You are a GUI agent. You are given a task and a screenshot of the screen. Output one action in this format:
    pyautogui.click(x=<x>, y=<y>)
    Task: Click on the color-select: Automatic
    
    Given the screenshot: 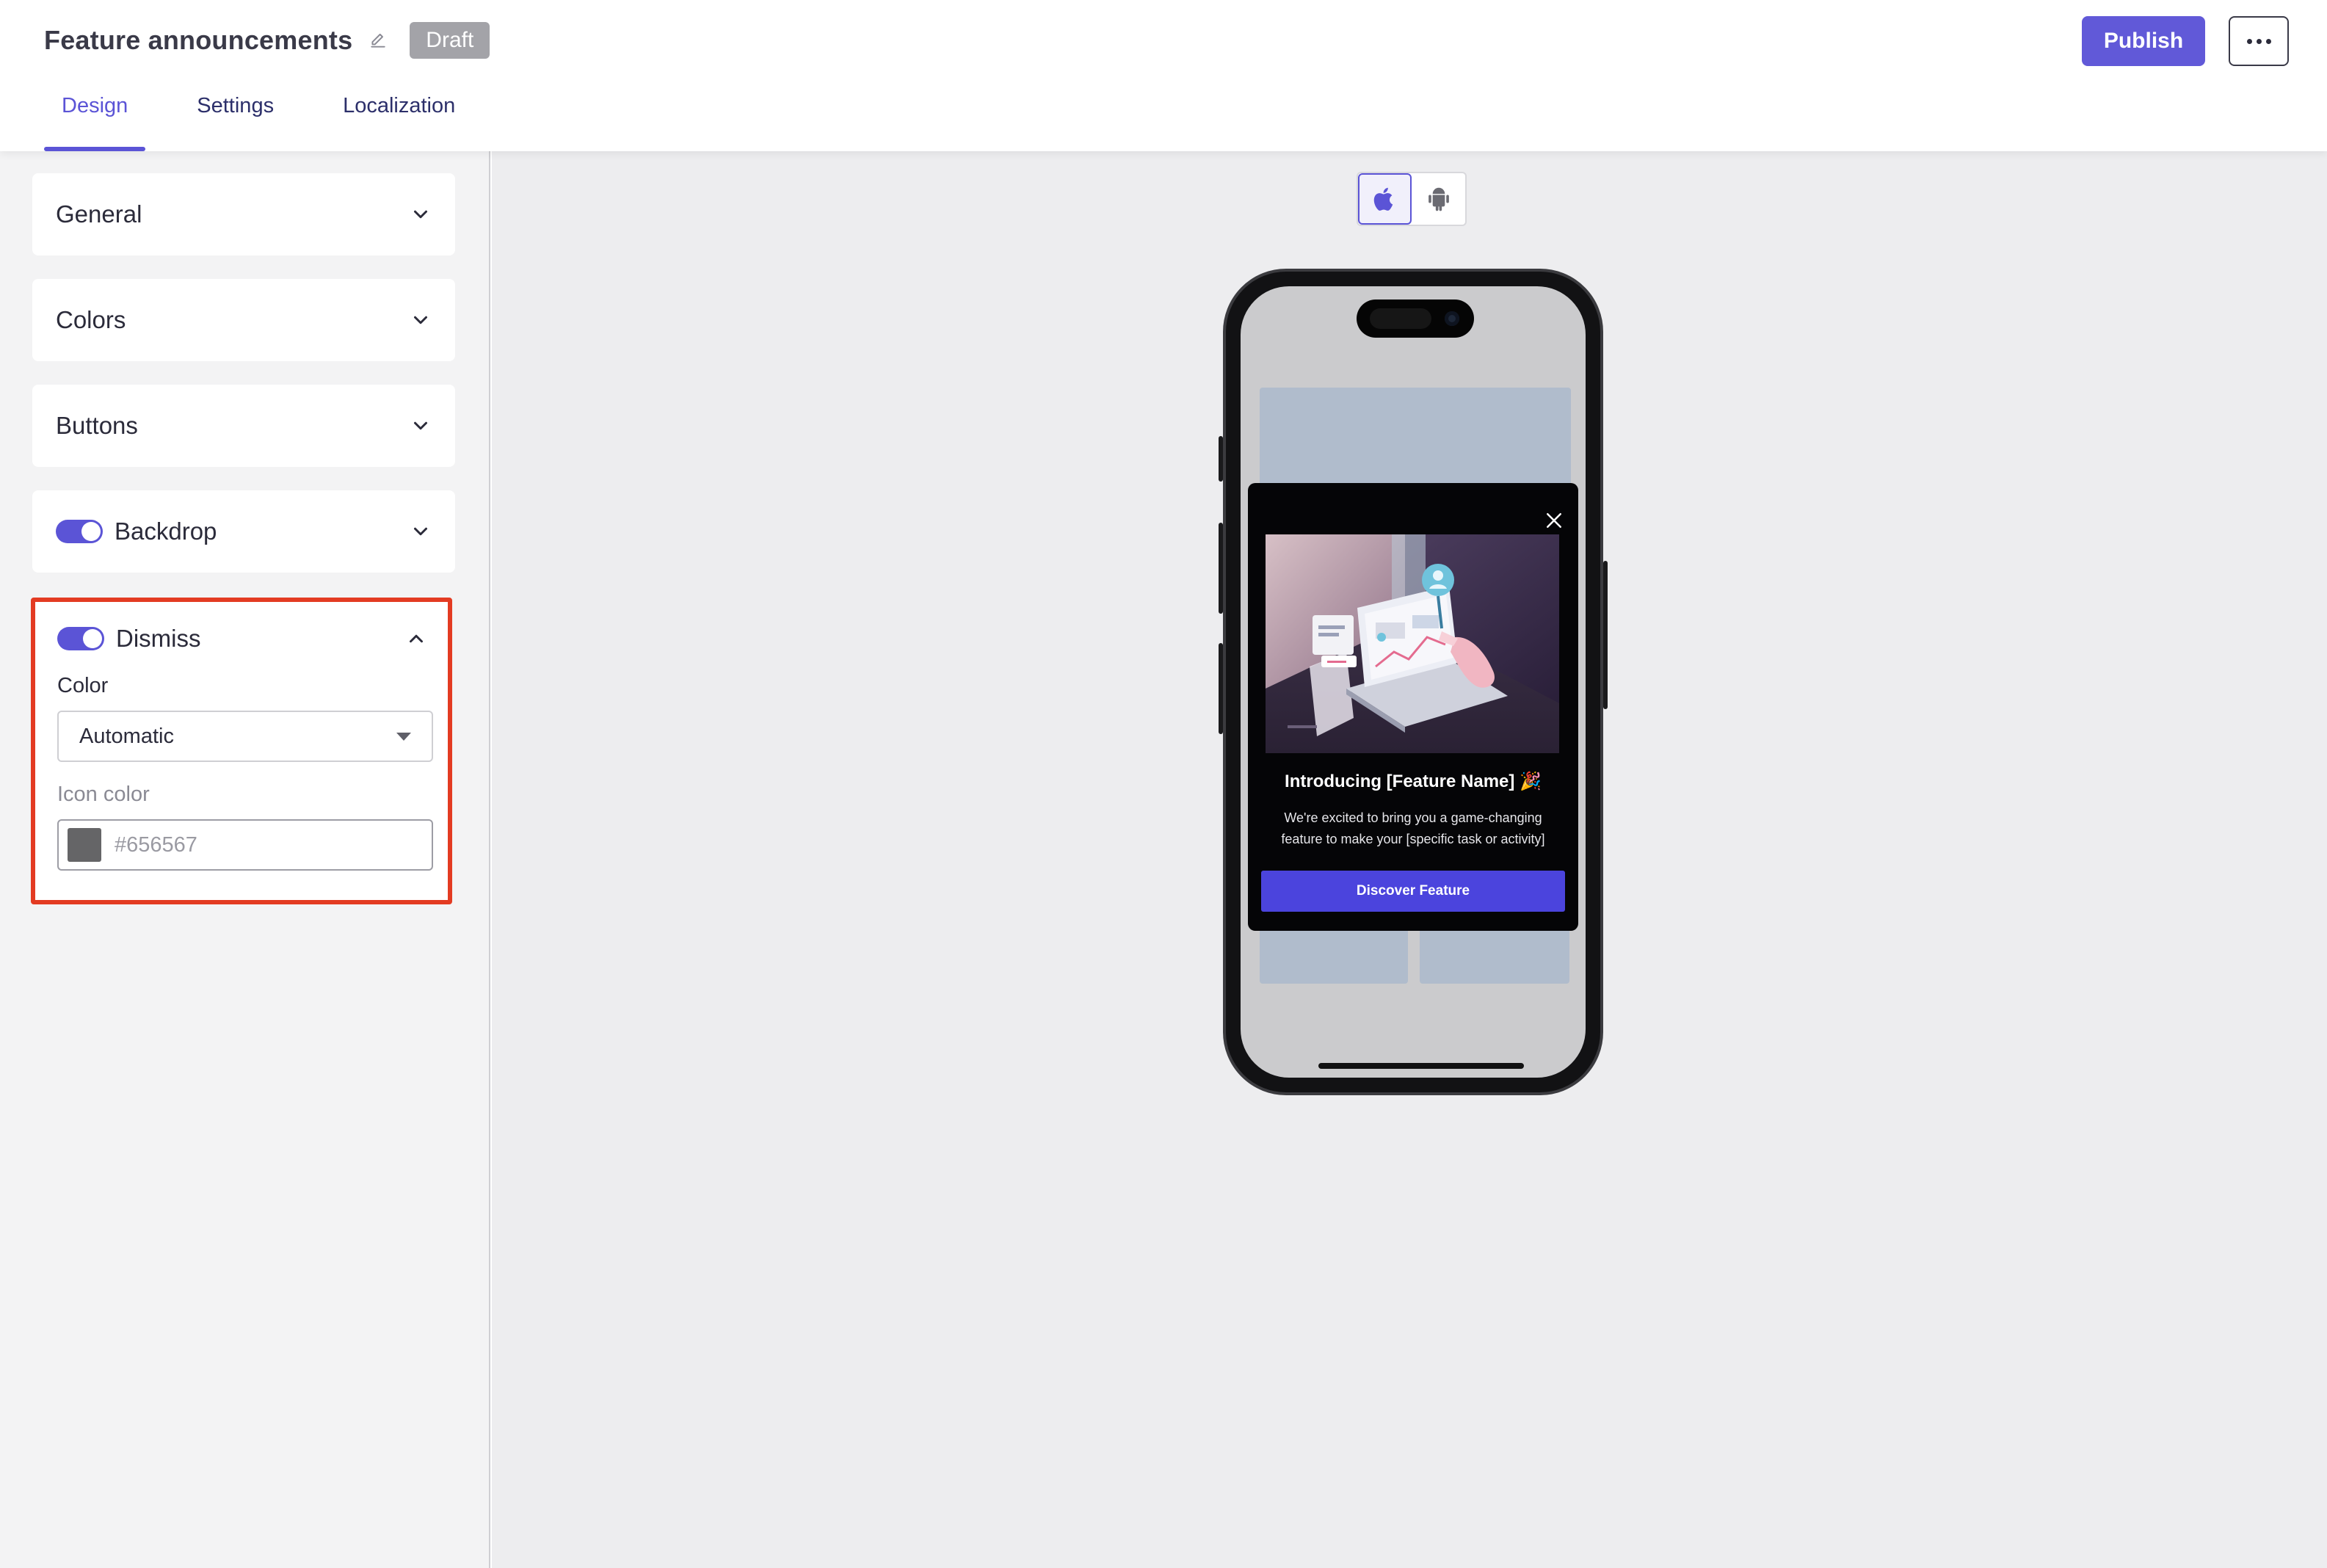 What is the action you would take?
    pyautogui.click(x=245, y=736)
    